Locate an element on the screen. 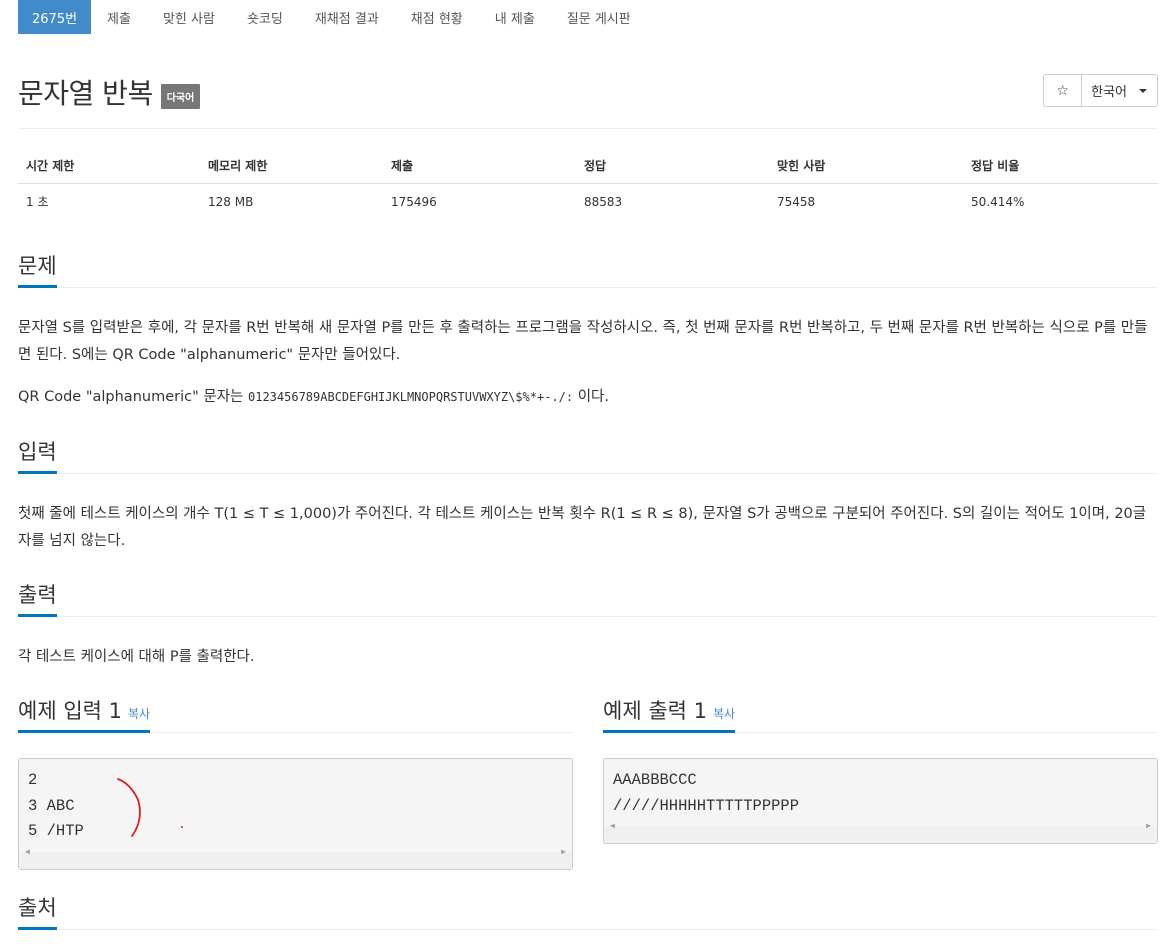 The image size is (1166, 947). source-section-header: 출처 is located at coordinates (588, 912).